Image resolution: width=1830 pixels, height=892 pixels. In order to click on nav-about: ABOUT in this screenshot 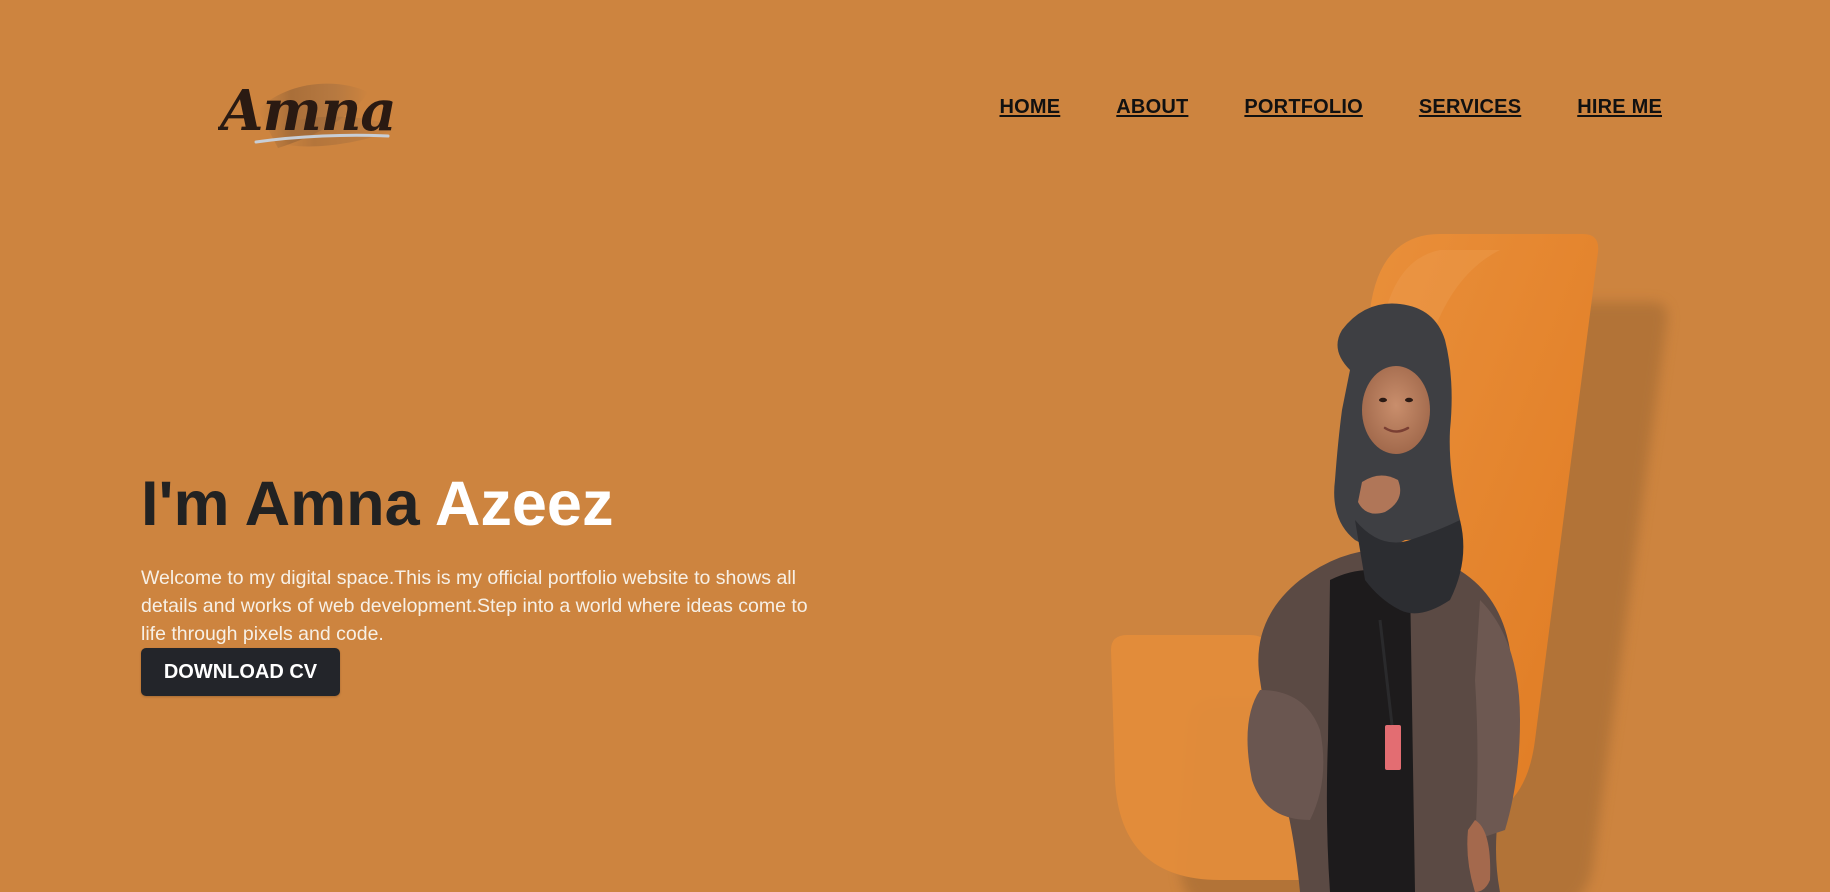, I will do `click(1152, 107)`.